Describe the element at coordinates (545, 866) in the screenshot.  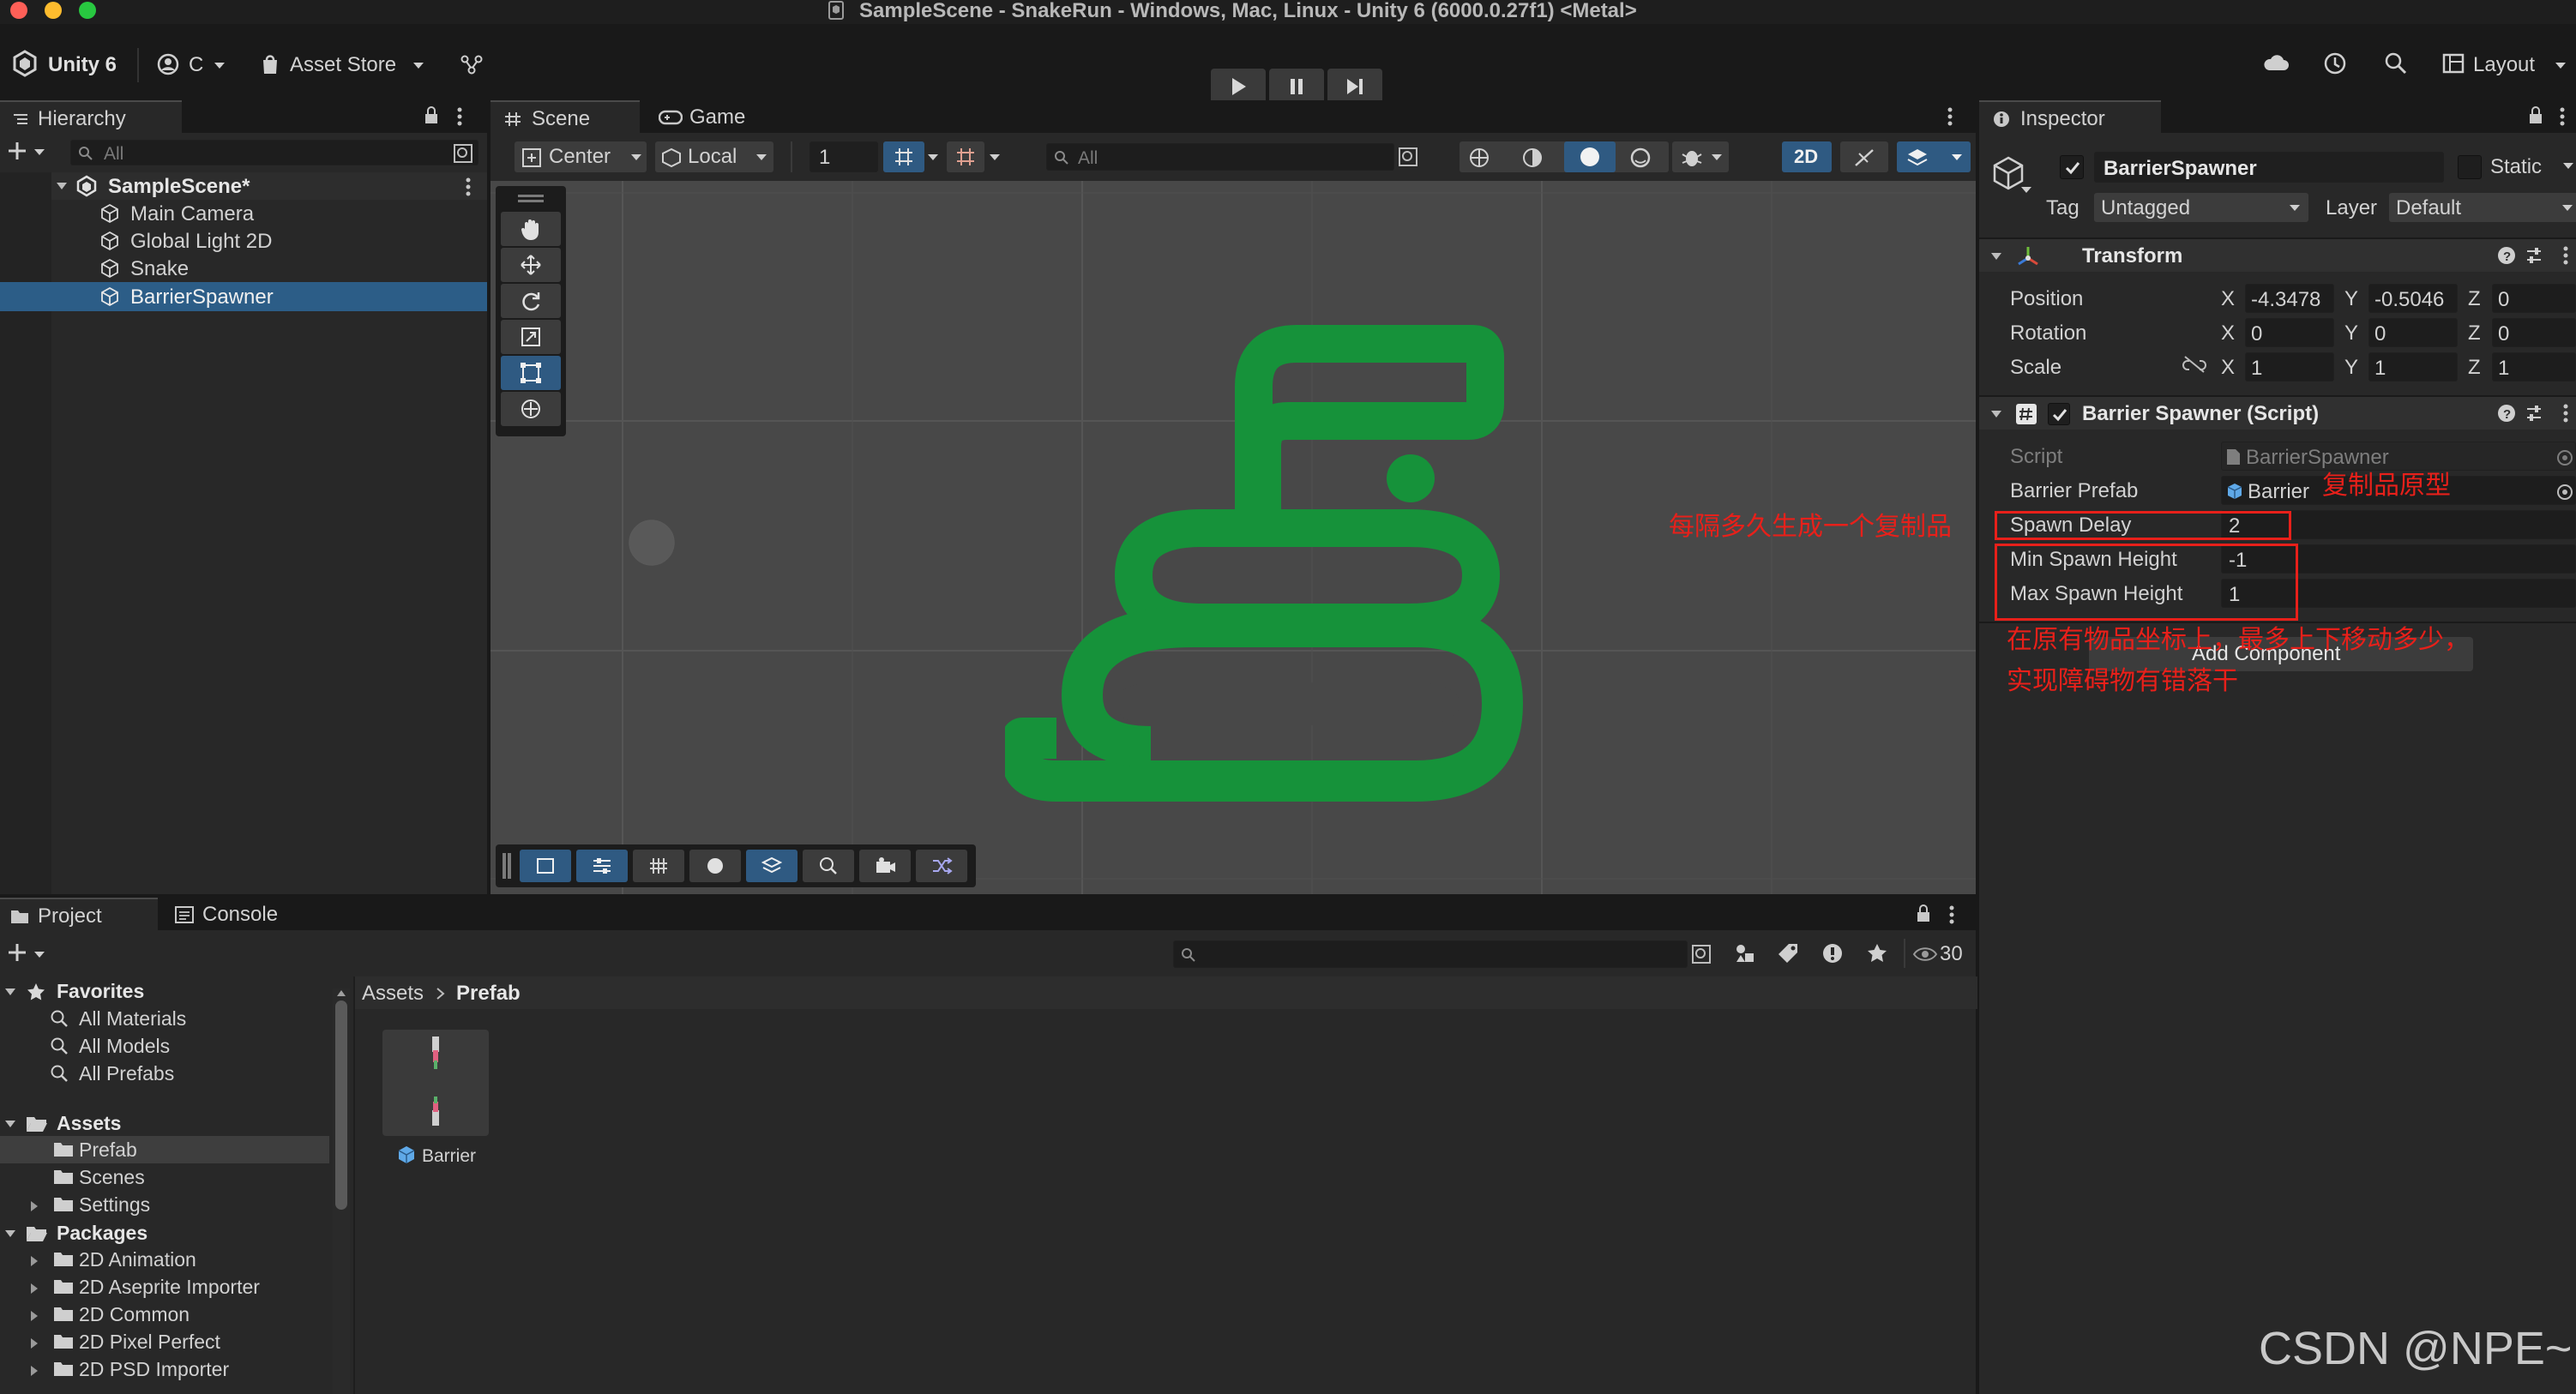
I see `overlay-rect-button` at that location.